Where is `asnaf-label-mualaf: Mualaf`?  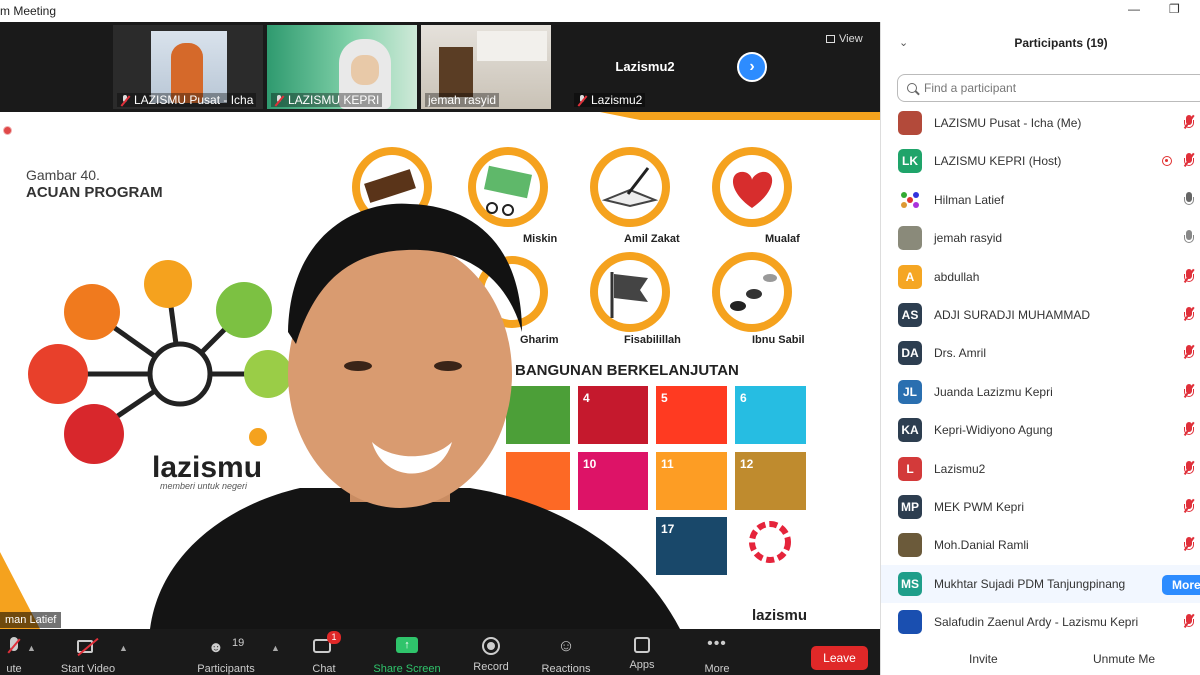 asnaf-label-mualaf: Mualaf is located at coordinates (782, 239).